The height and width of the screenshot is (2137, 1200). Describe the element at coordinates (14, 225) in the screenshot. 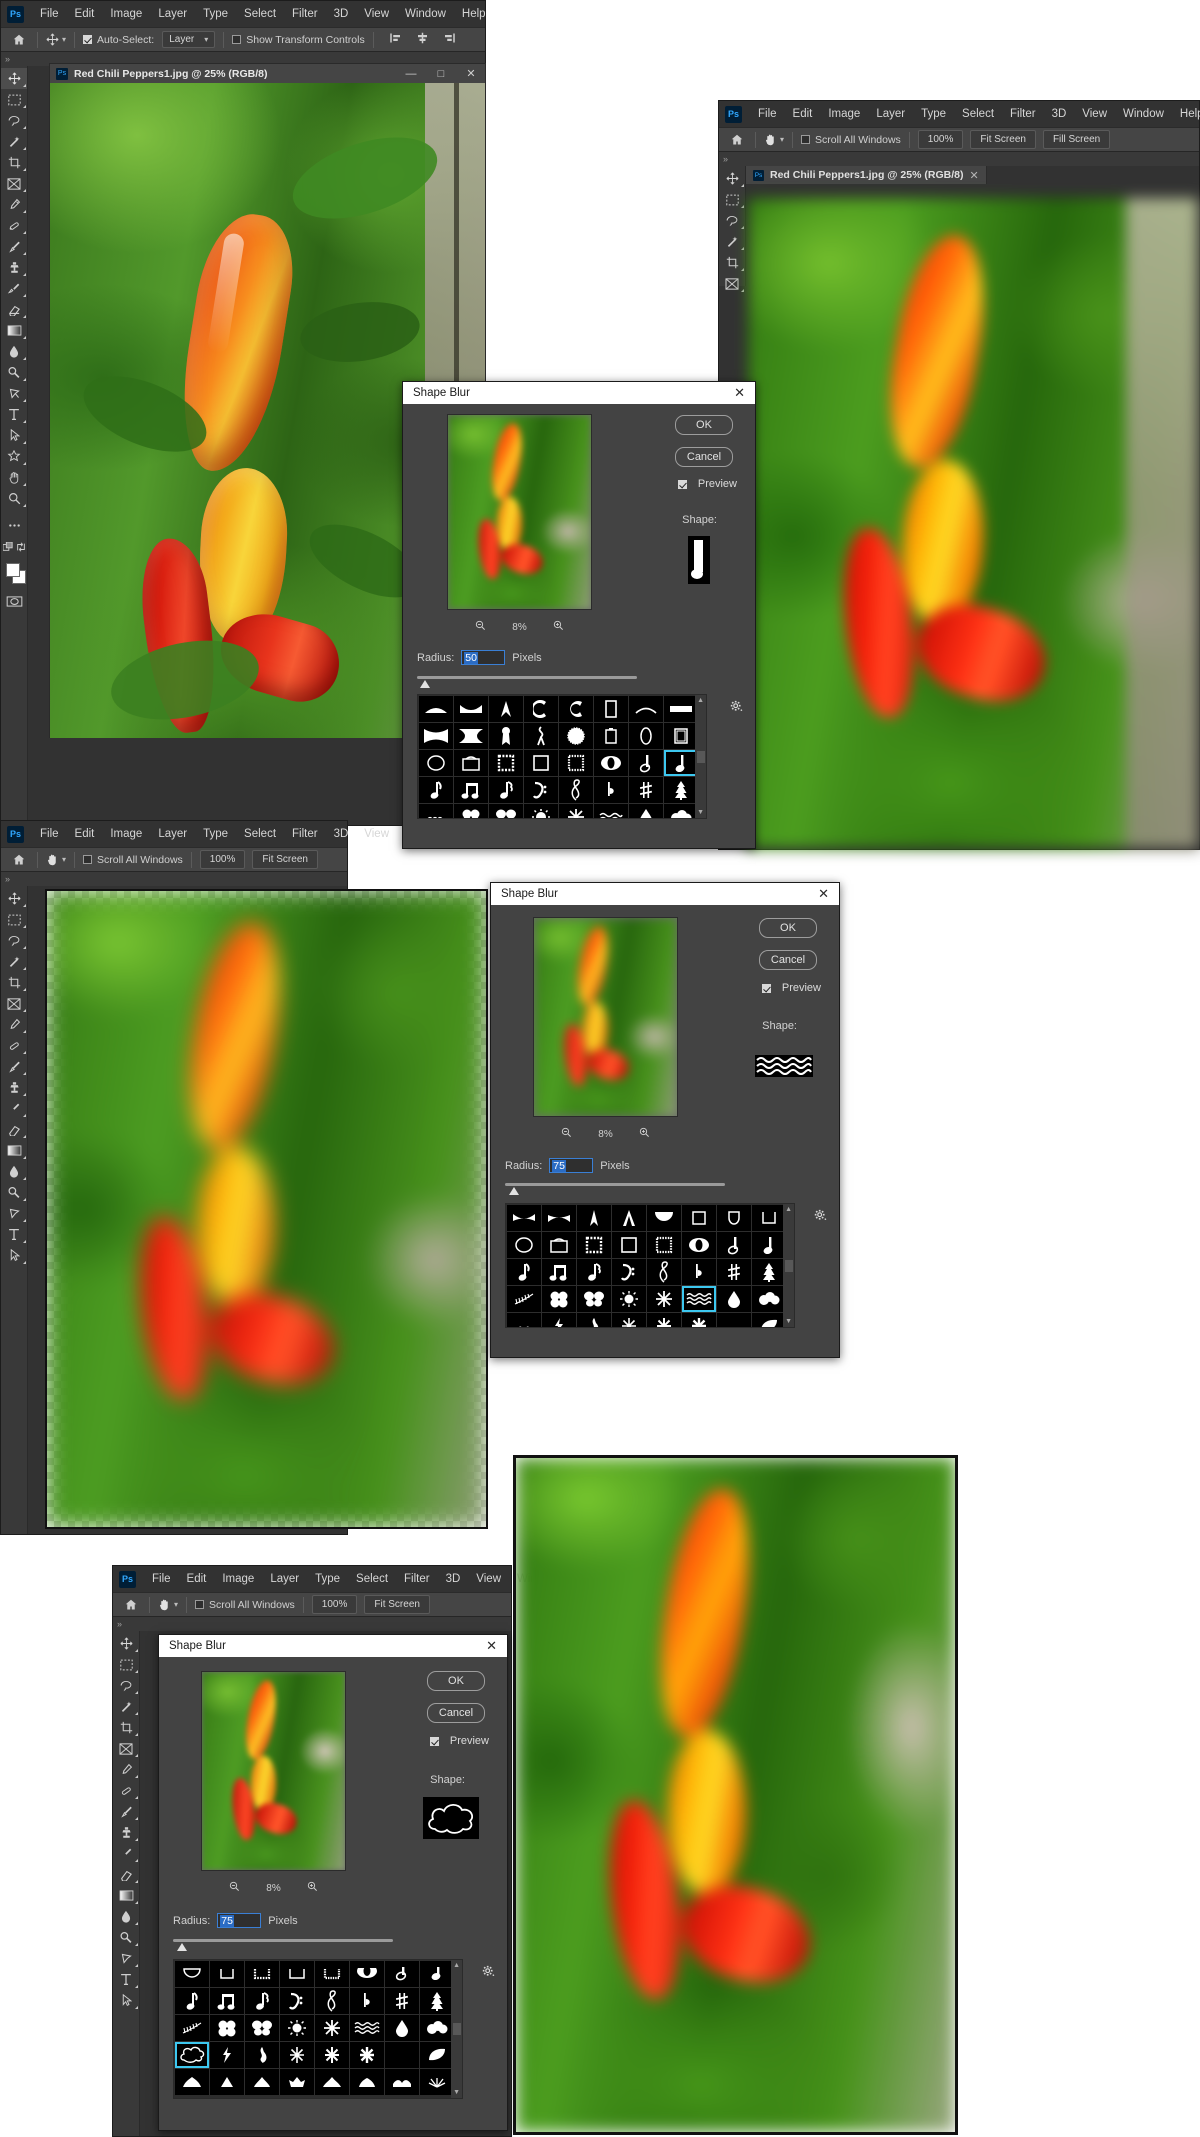

I see `healing-brush-icon` at that location.